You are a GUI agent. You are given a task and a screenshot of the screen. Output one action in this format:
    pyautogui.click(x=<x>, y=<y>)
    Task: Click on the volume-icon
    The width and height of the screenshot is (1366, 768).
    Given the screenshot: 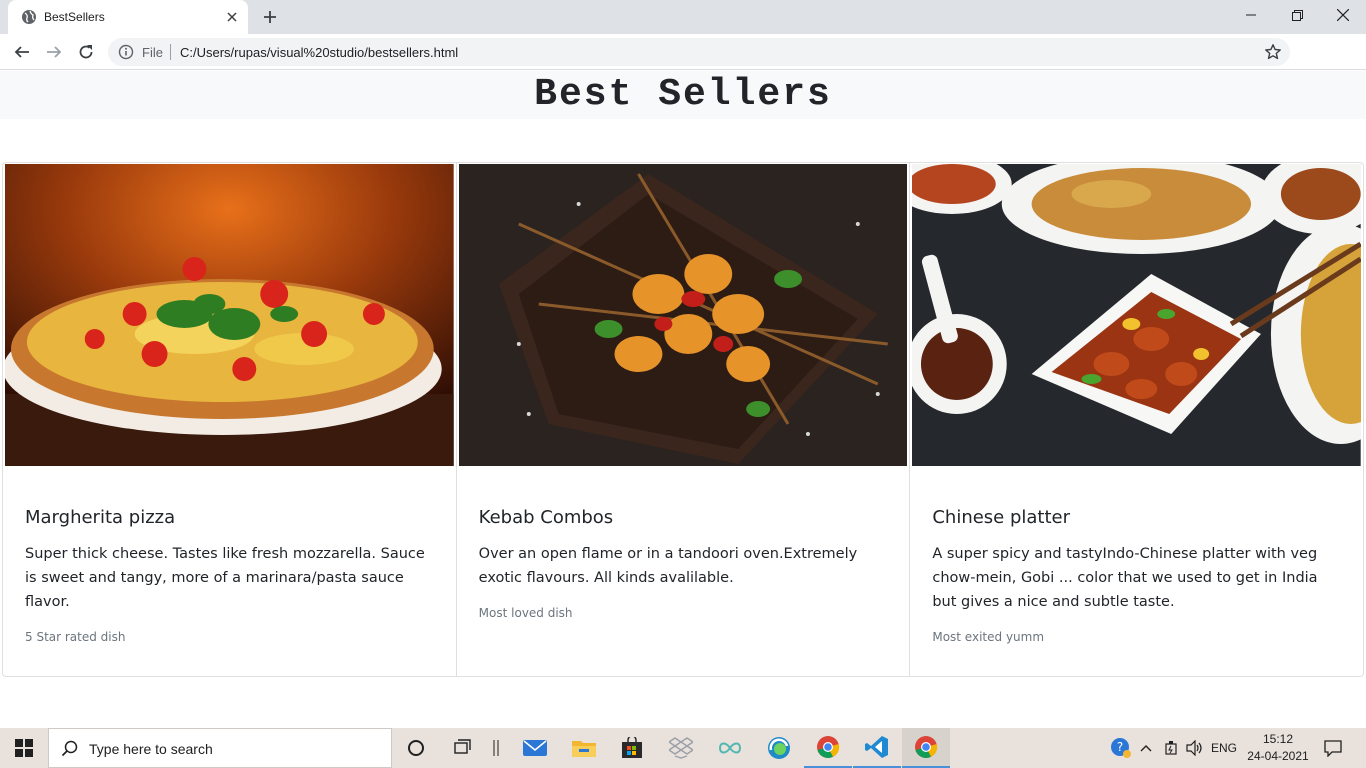 What is the action you would take?
    pyautogui.click(x=1195, y=748)
    